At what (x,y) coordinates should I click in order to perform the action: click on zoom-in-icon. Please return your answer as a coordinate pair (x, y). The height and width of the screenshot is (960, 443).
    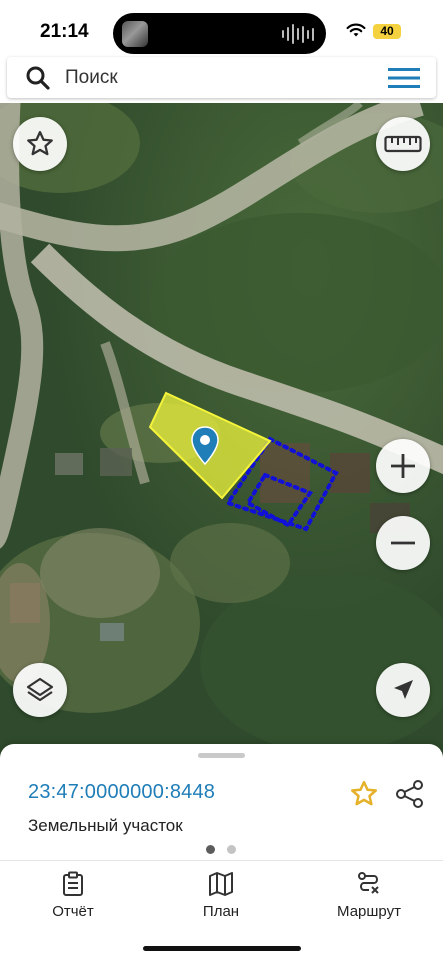
    Looking at the image, I should click on (403, 466).